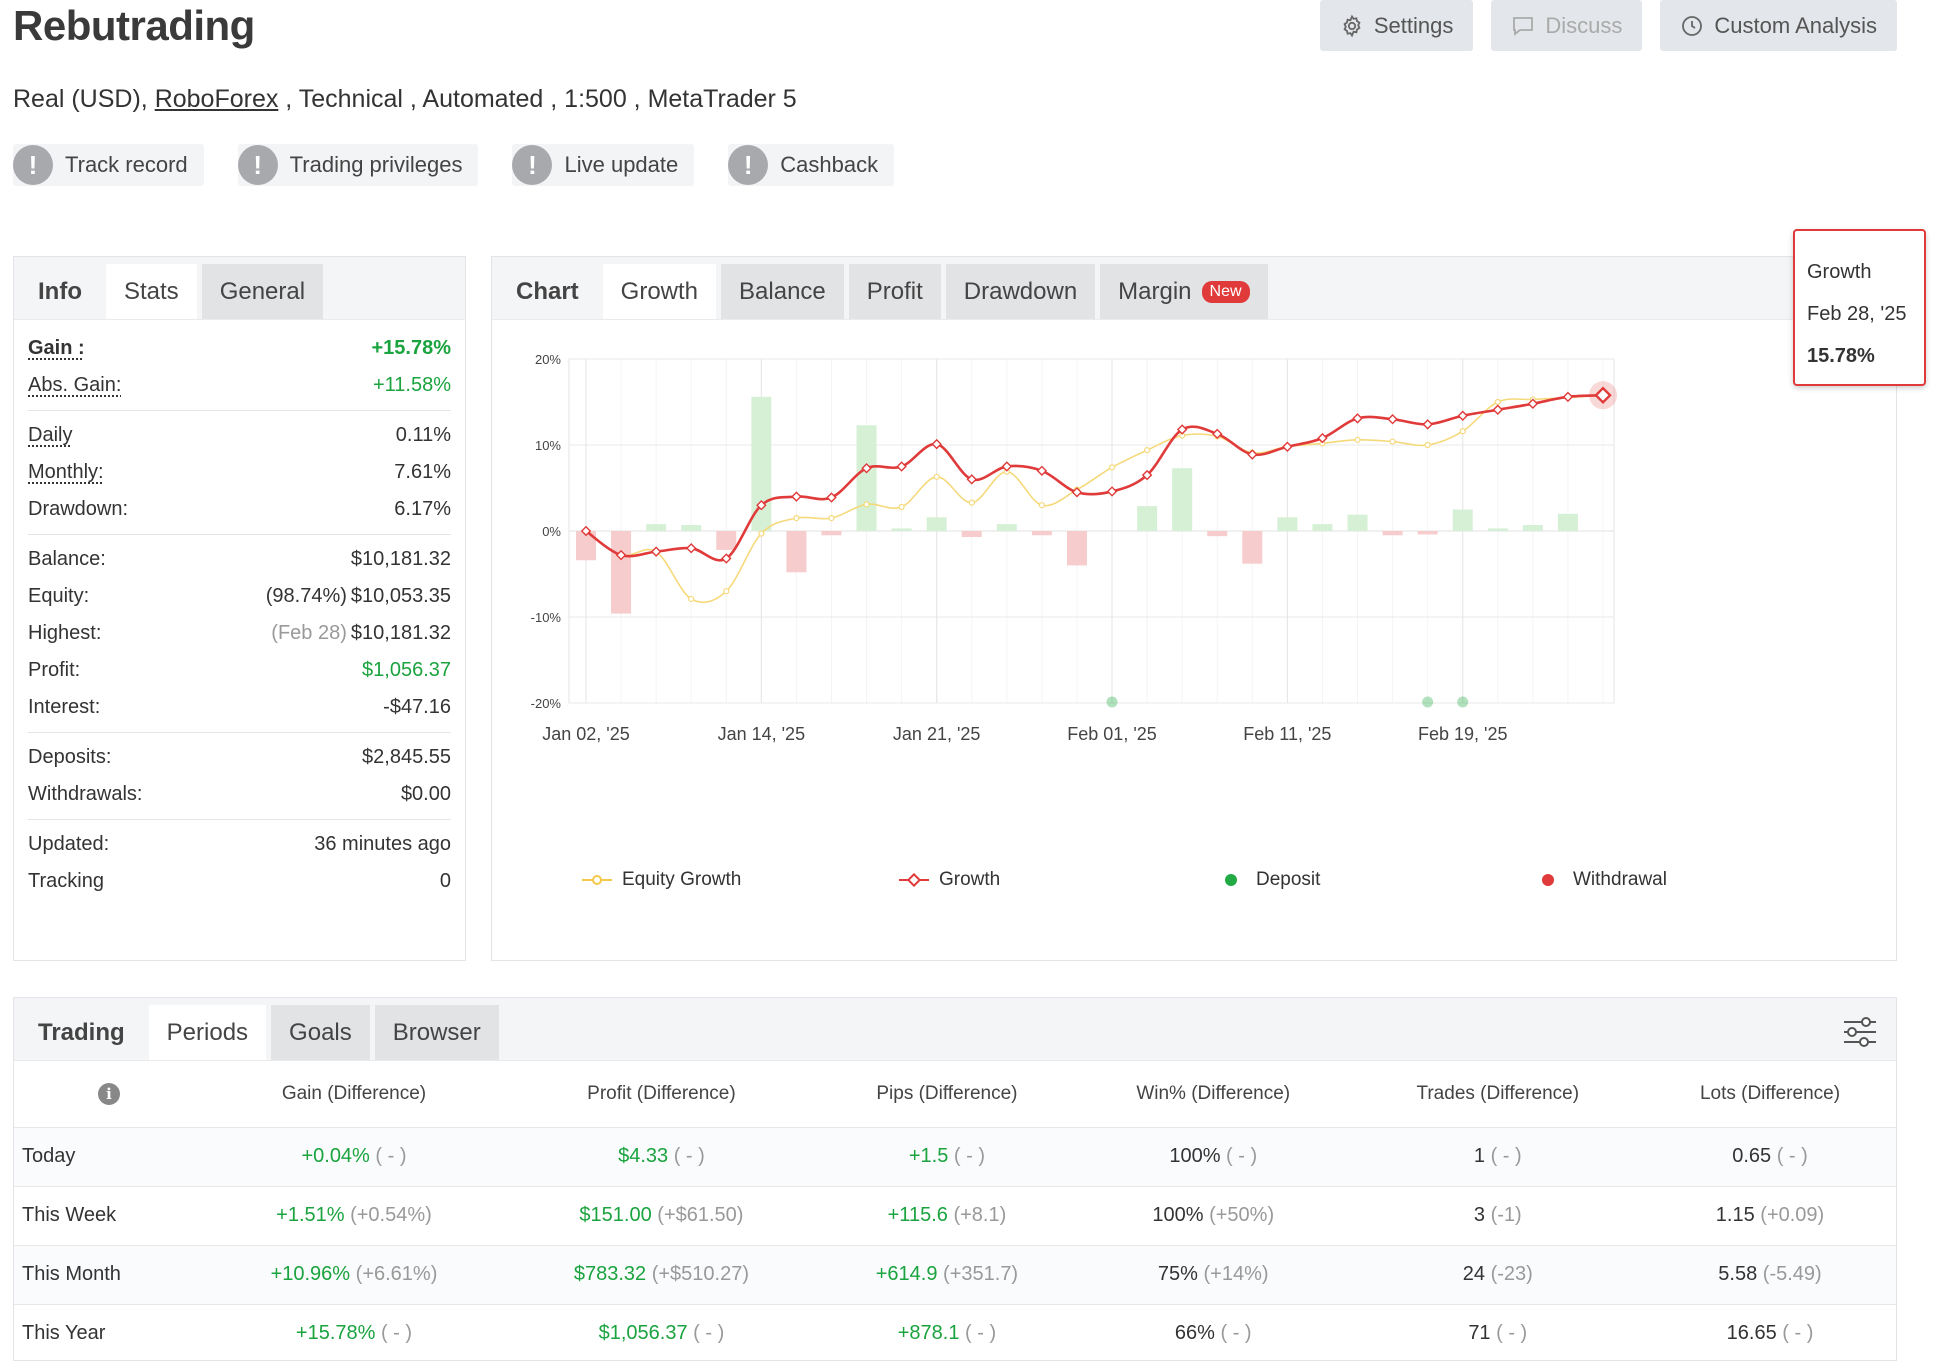  What do you see at coordinates (59, 596) in the screenshot?
I see `stat-label: Equity:` at bounding box center [59, 596].